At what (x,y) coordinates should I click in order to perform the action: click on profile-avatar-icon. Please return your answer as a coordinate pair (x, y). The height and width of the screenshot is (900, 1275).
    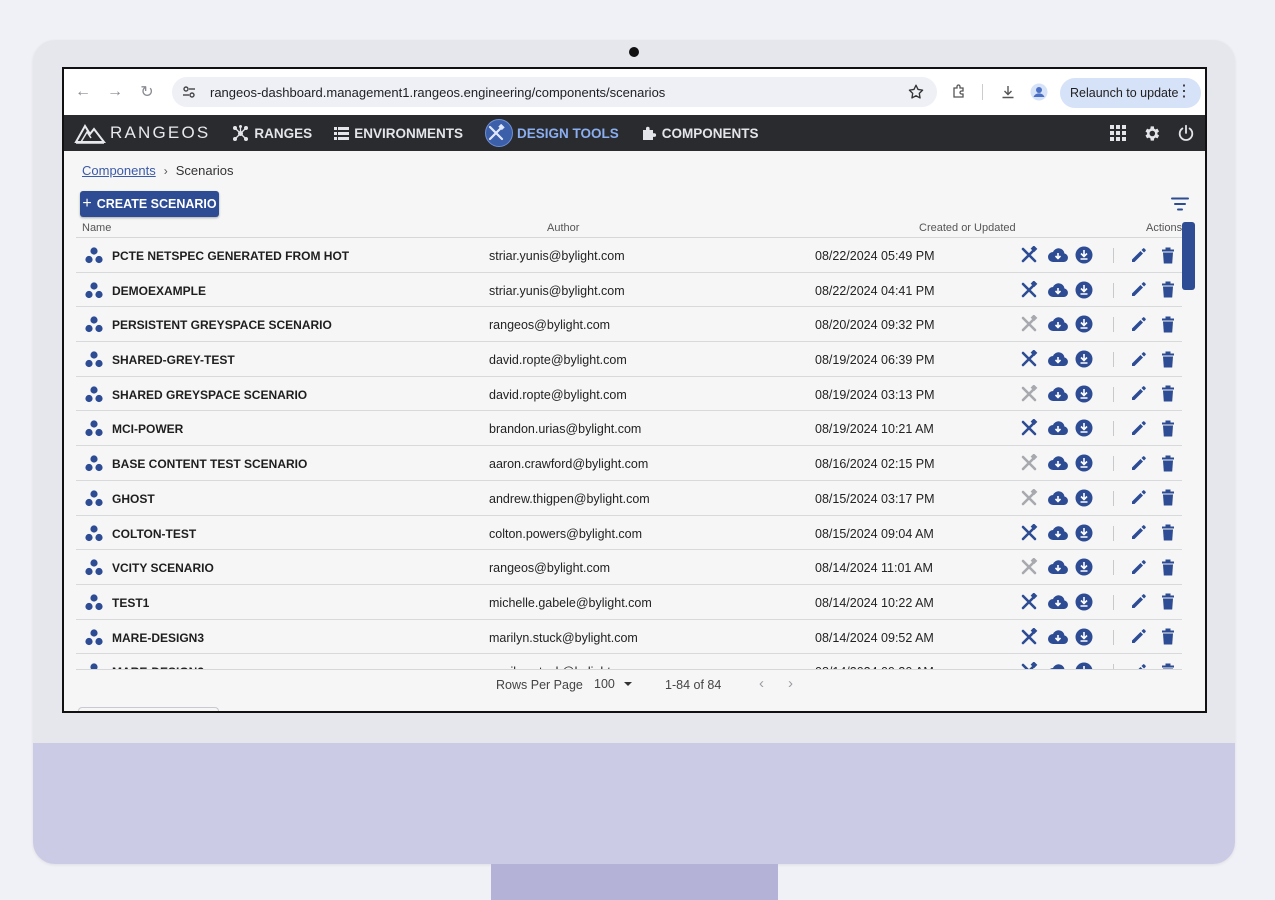
    Looking at the image, I should click on (1039, 92).